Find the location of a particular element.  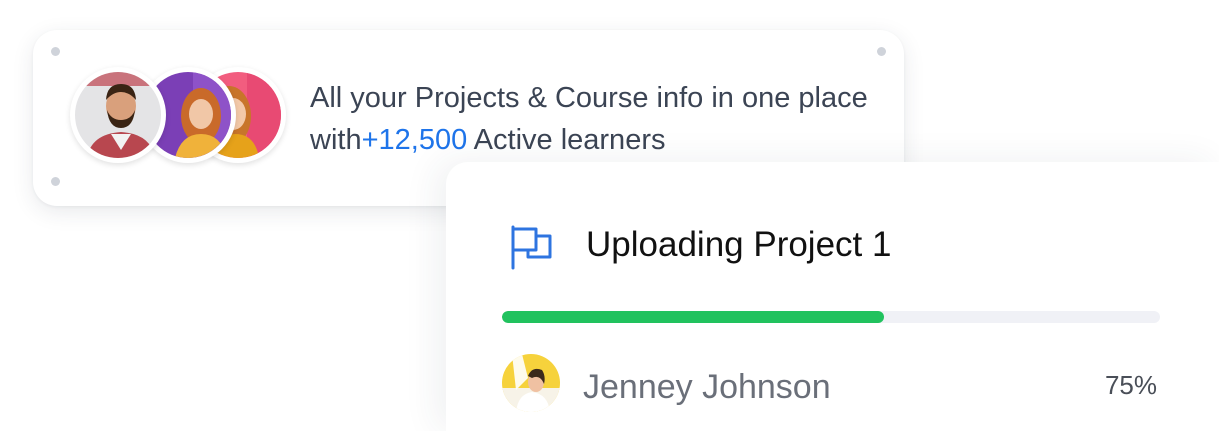

progress-percent: 75% is located at coordinates (1130, 385).